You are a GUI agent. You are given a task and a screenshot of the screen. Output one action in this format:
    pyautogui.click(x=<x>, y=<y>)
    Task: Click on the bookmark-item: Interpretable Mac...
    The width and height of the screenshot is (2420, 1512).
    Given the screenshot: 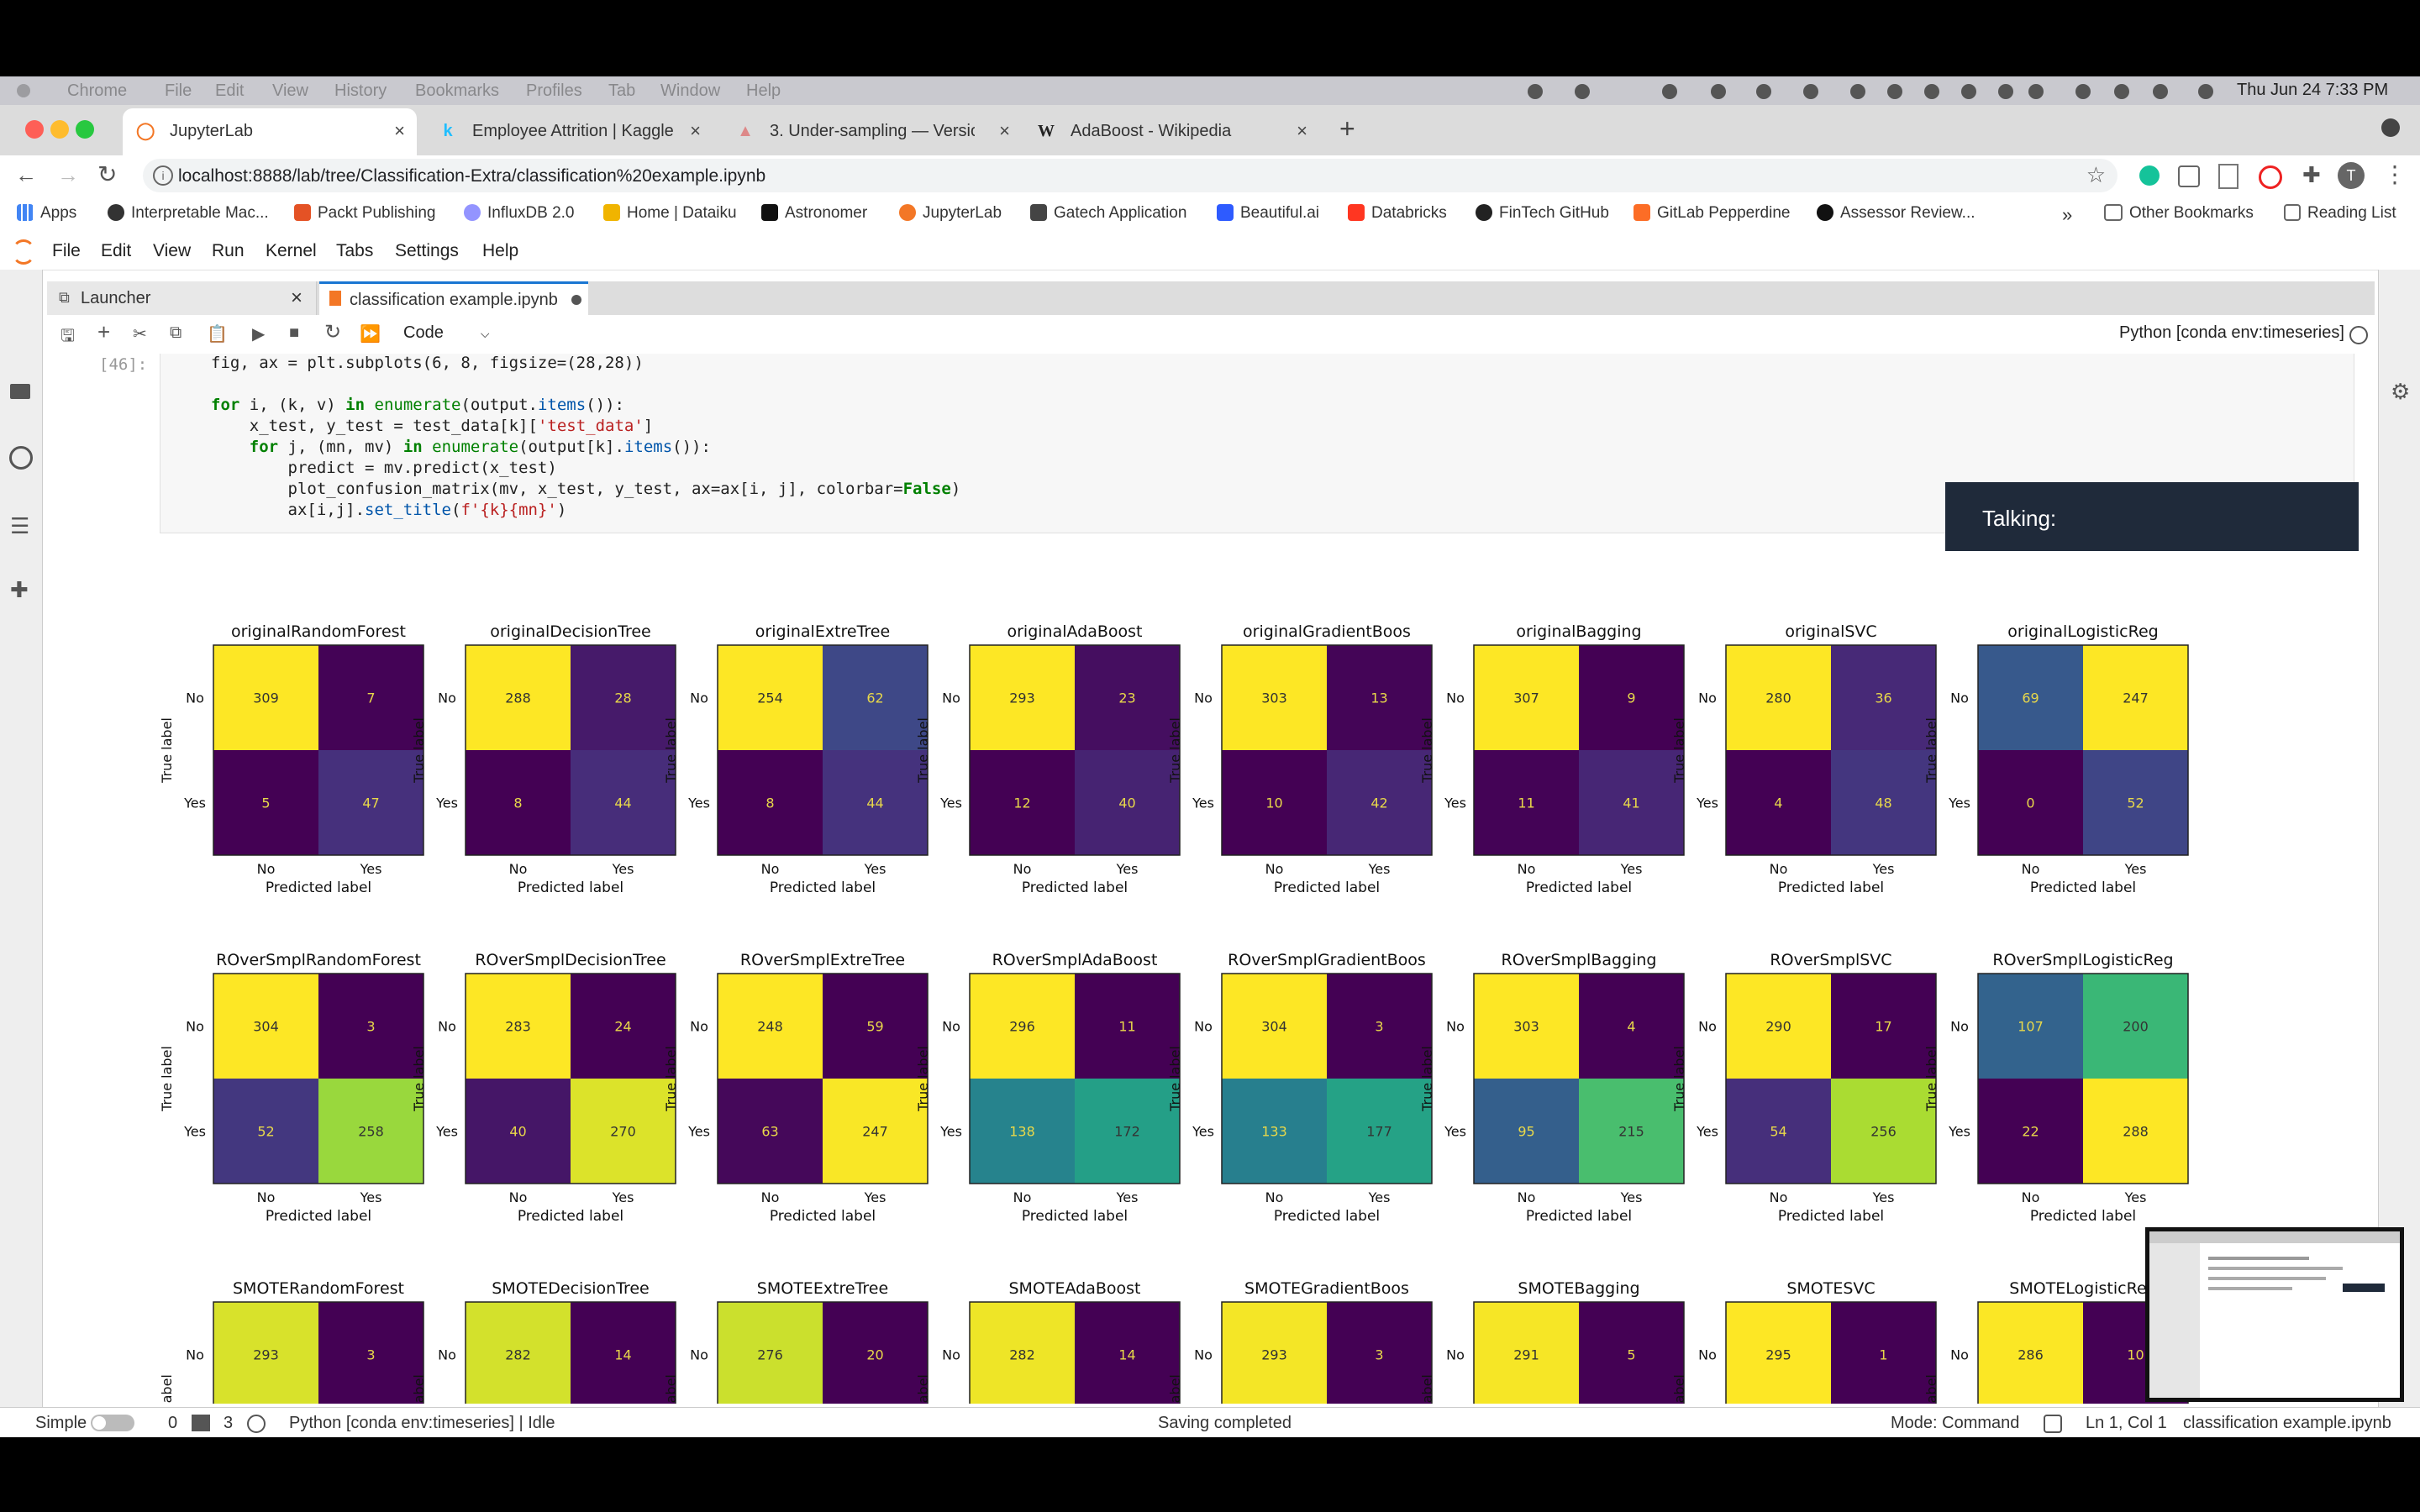 What is the action you would take?
    pyautogui.click(x=188, y=213)
    